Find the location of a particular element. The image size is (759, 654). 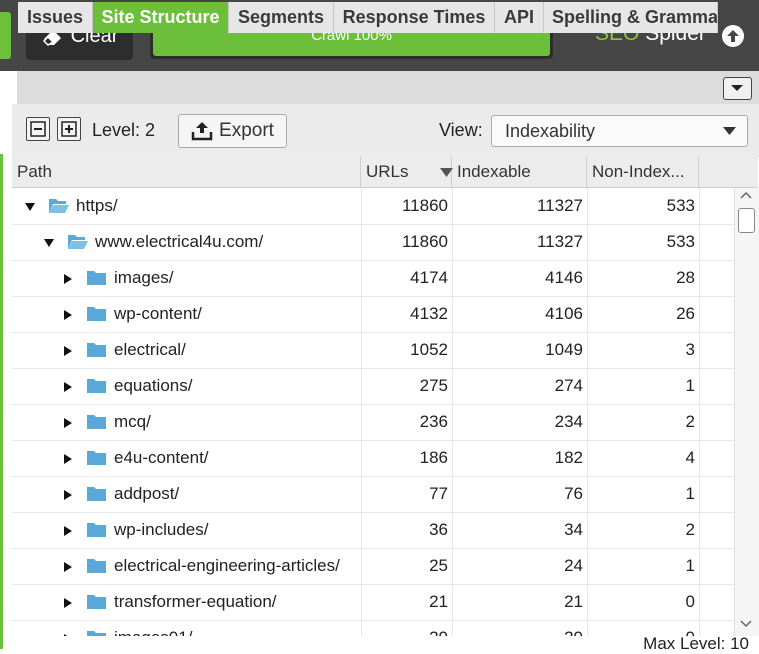

tab-site-structure: Site Structure is located at coordinates (161, 17).